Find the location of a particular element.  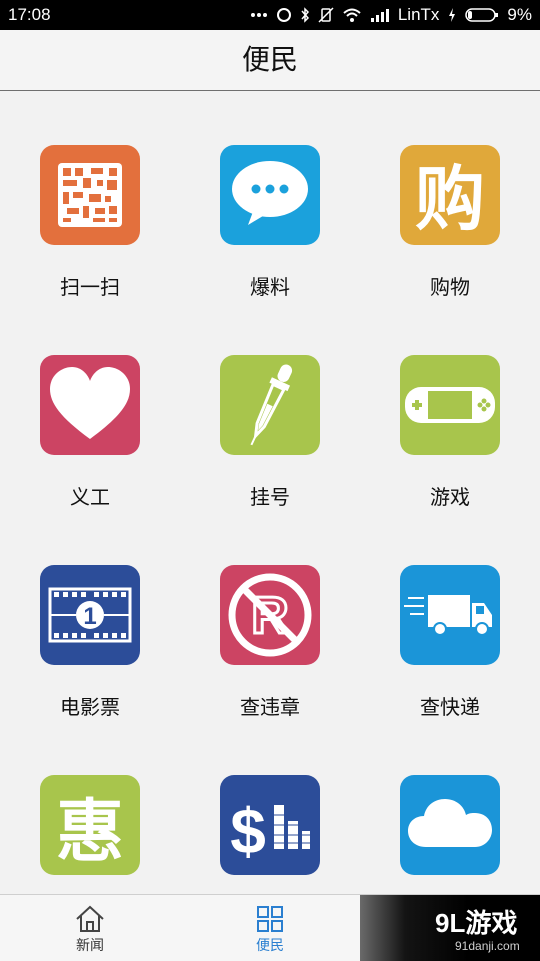

watermark-logo: 9L游戏 is located at coordinates (476, 923).